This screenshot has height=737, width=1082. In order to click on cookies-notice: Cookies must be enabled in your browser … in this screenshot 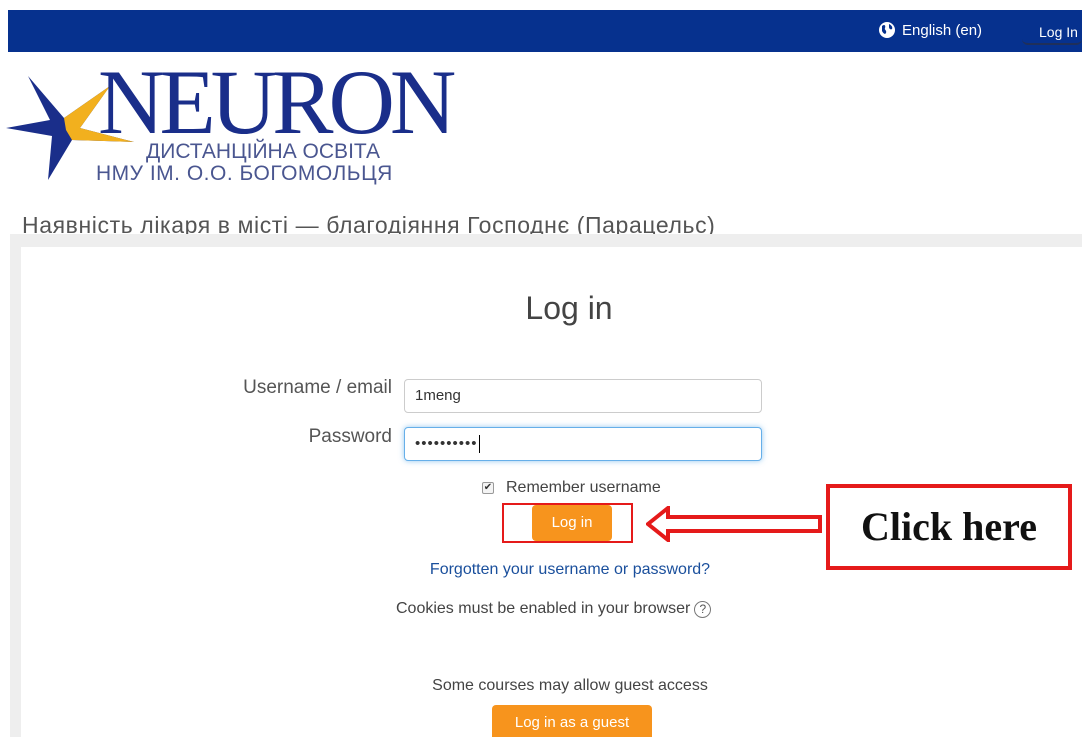, I will do `click(554, 609)`.